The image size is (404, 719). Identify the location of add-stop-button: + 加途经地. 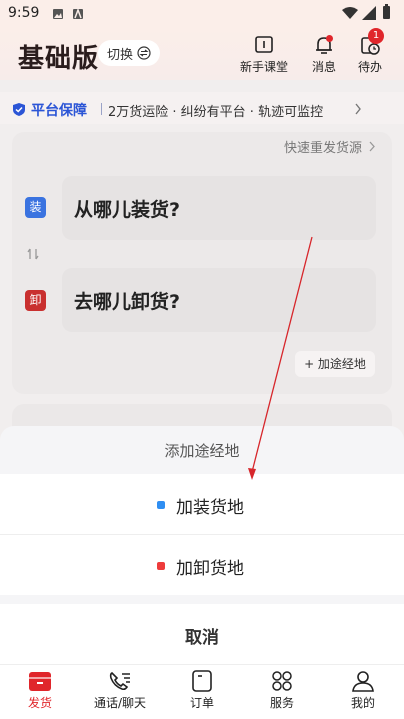
(335, 364).